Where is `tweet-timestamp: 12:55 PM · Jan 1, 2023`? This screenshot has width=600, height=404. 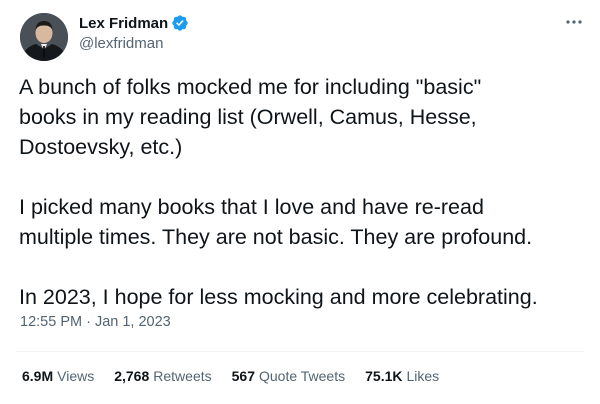
tweet-timestamp: 12:55 PM · Jan 1, 2023 is located at coordinates (95, 322).